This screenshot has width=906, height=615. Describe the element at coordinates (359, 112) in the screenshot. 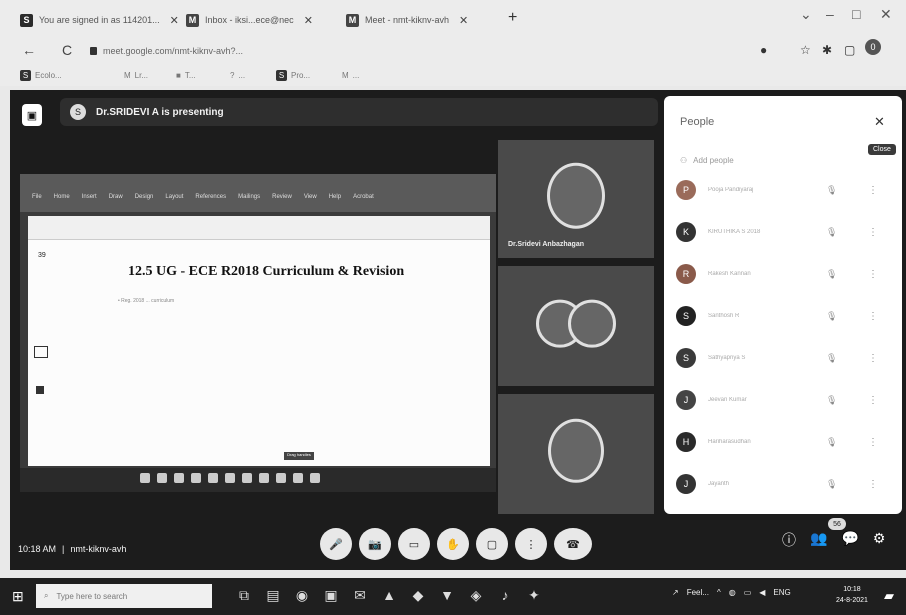

I see `presenting-banner: S Dr.SRIDEVI A is presenting` at that location.